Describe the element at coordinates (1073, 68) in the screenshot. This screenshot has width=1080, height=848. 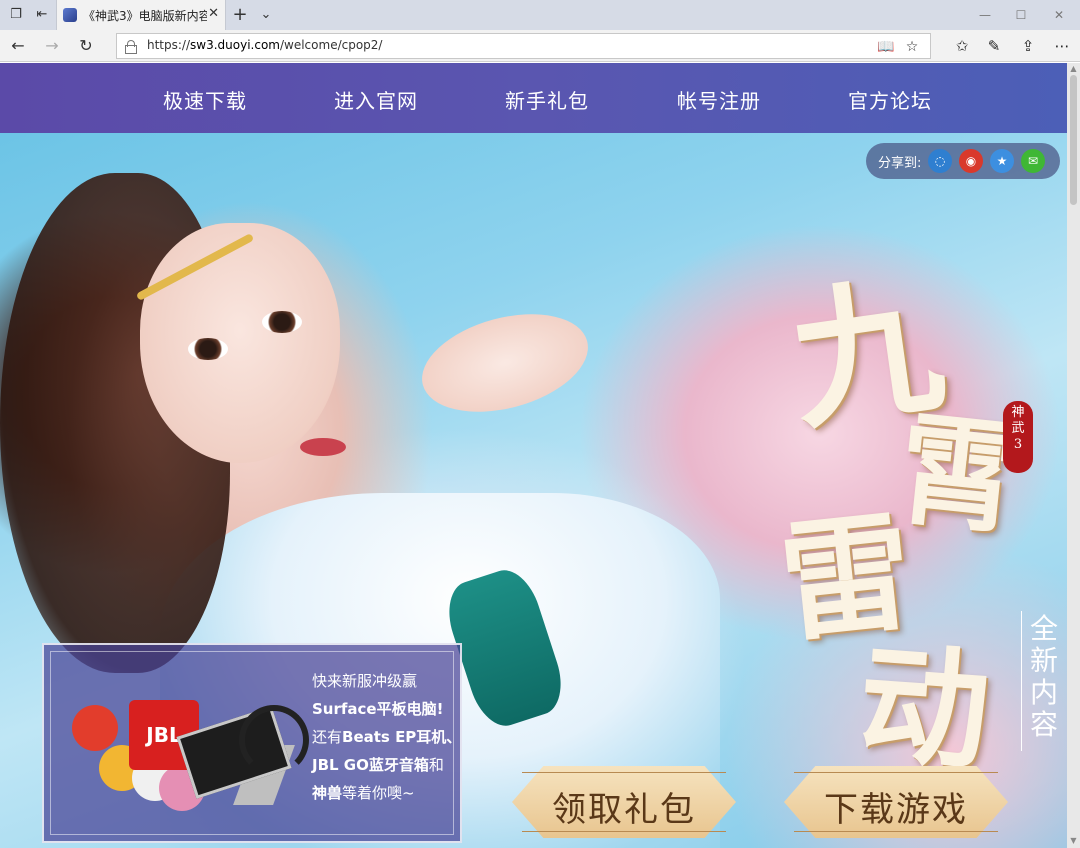
I see `scroll-up-icon: ▲` at that location.